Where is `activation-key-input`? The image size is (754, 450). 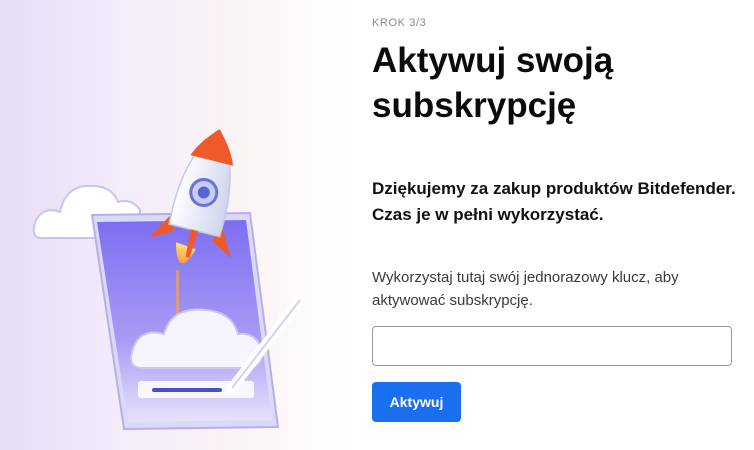 activation-key-input is located at coordinates (552, 346).